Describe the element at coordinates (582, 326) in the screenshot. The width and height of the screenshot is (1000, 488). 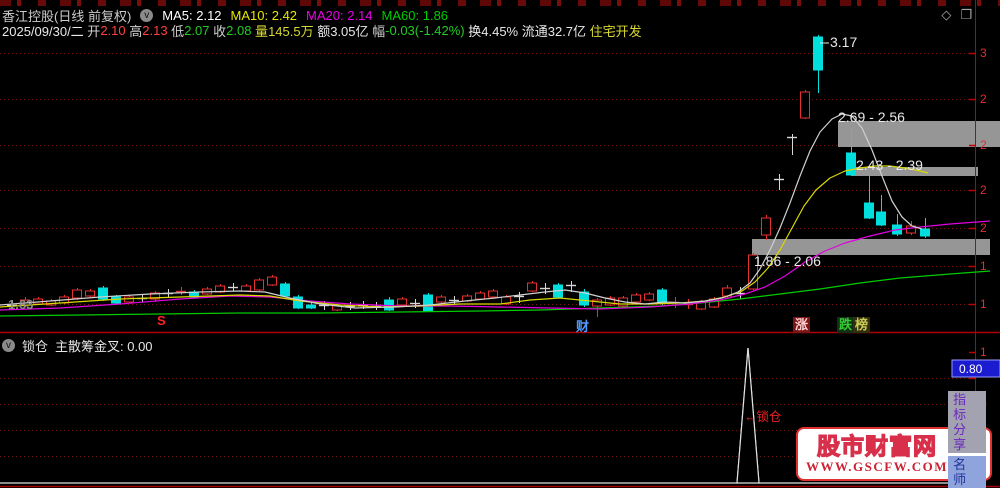
I see `svg-text: 财` at that location.